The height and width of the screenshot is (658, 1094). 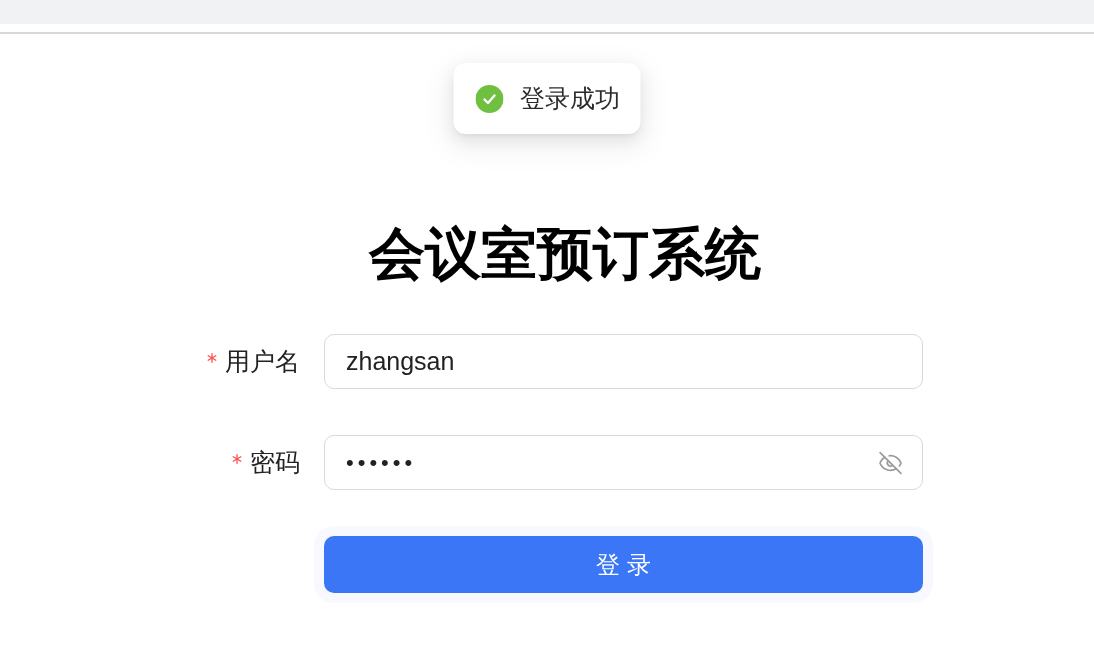 I want to click on eye-slash-icon, so click(x=890, y=463).